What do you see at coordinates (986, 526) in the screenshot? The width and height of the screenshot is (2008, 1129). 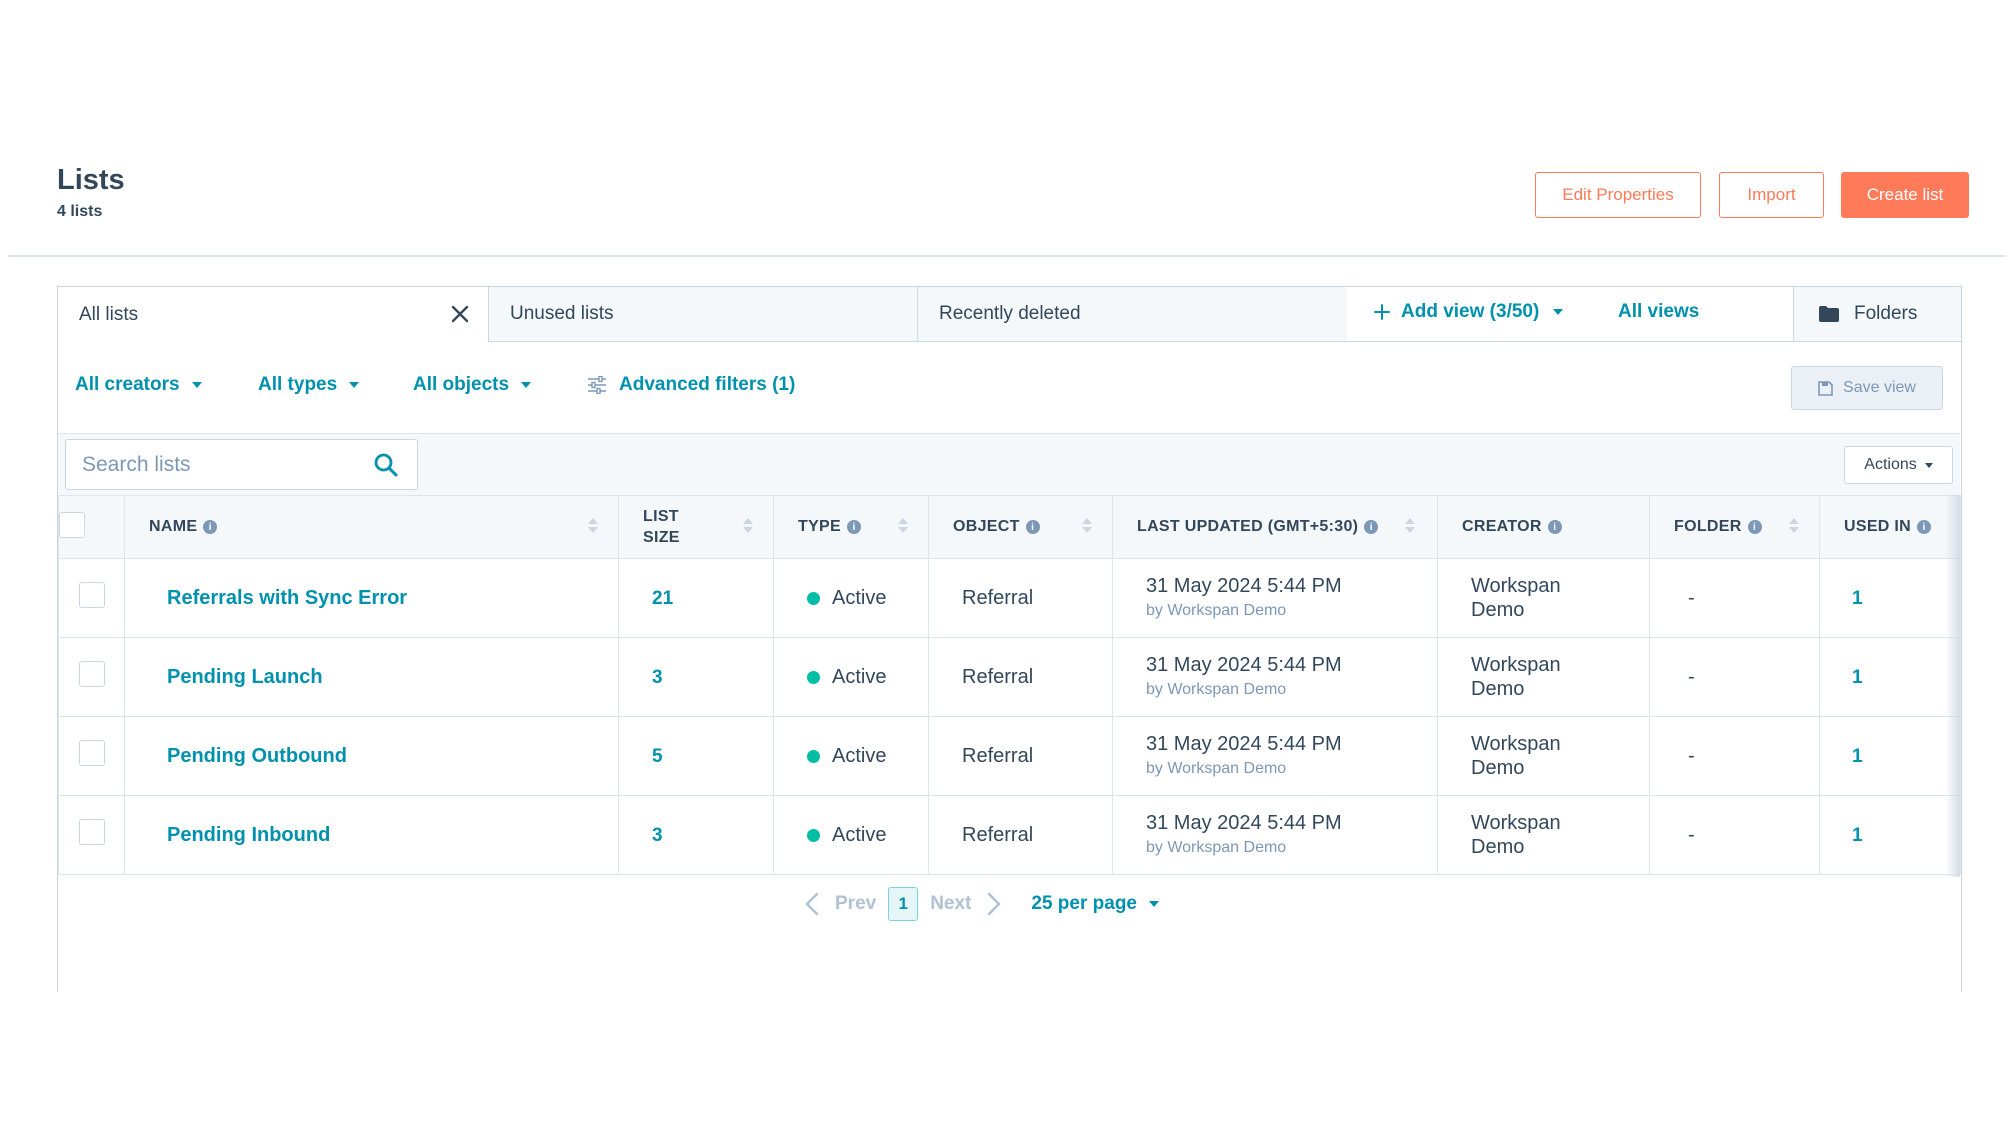 I see `col-label: OBJECT` at bounding box center [986, 526].